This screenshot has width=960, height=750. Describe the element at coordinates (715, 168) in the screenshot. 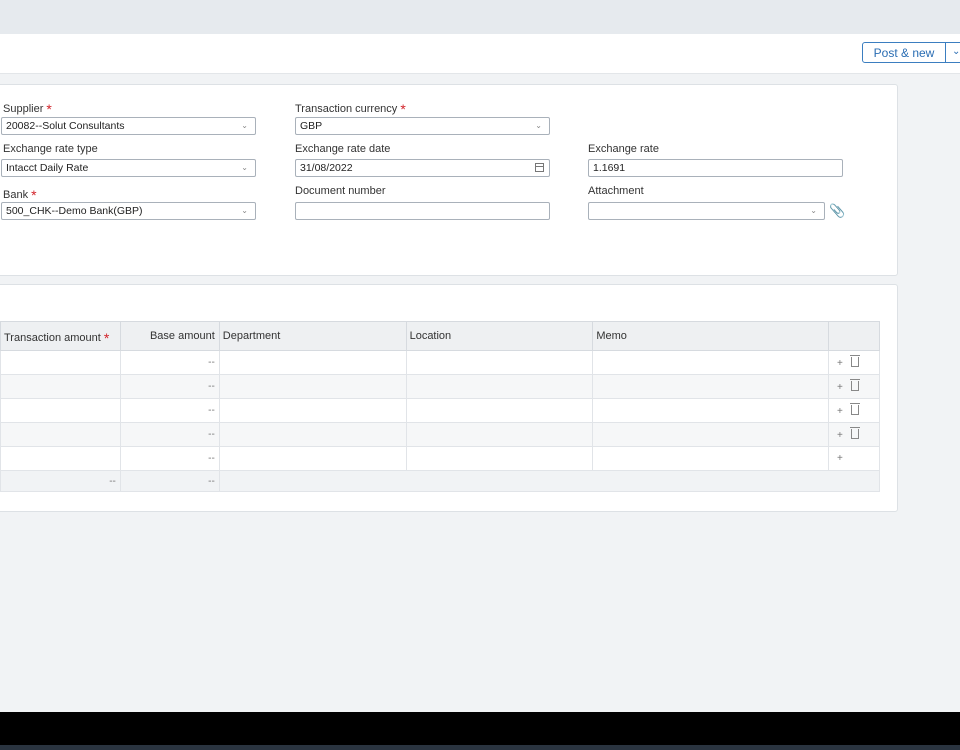

I see `exchange-rate-input: 1.1691` at that location.